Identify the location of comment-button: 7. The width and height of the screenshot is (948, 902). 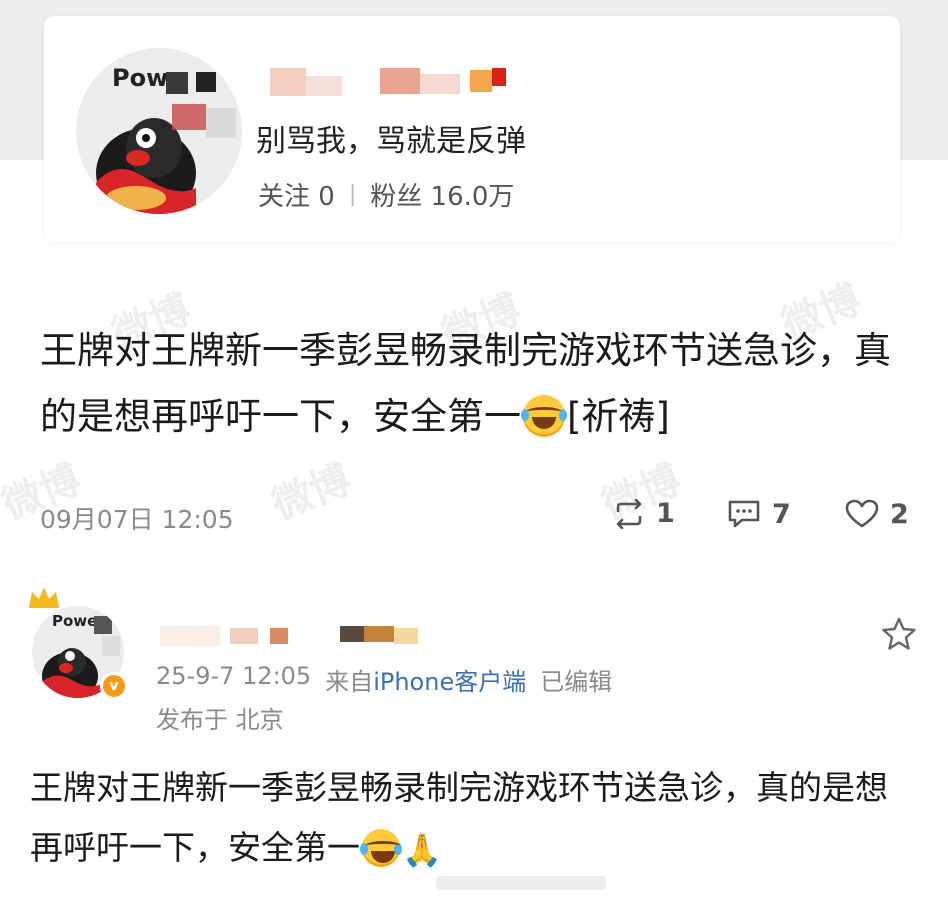
(758, 514).